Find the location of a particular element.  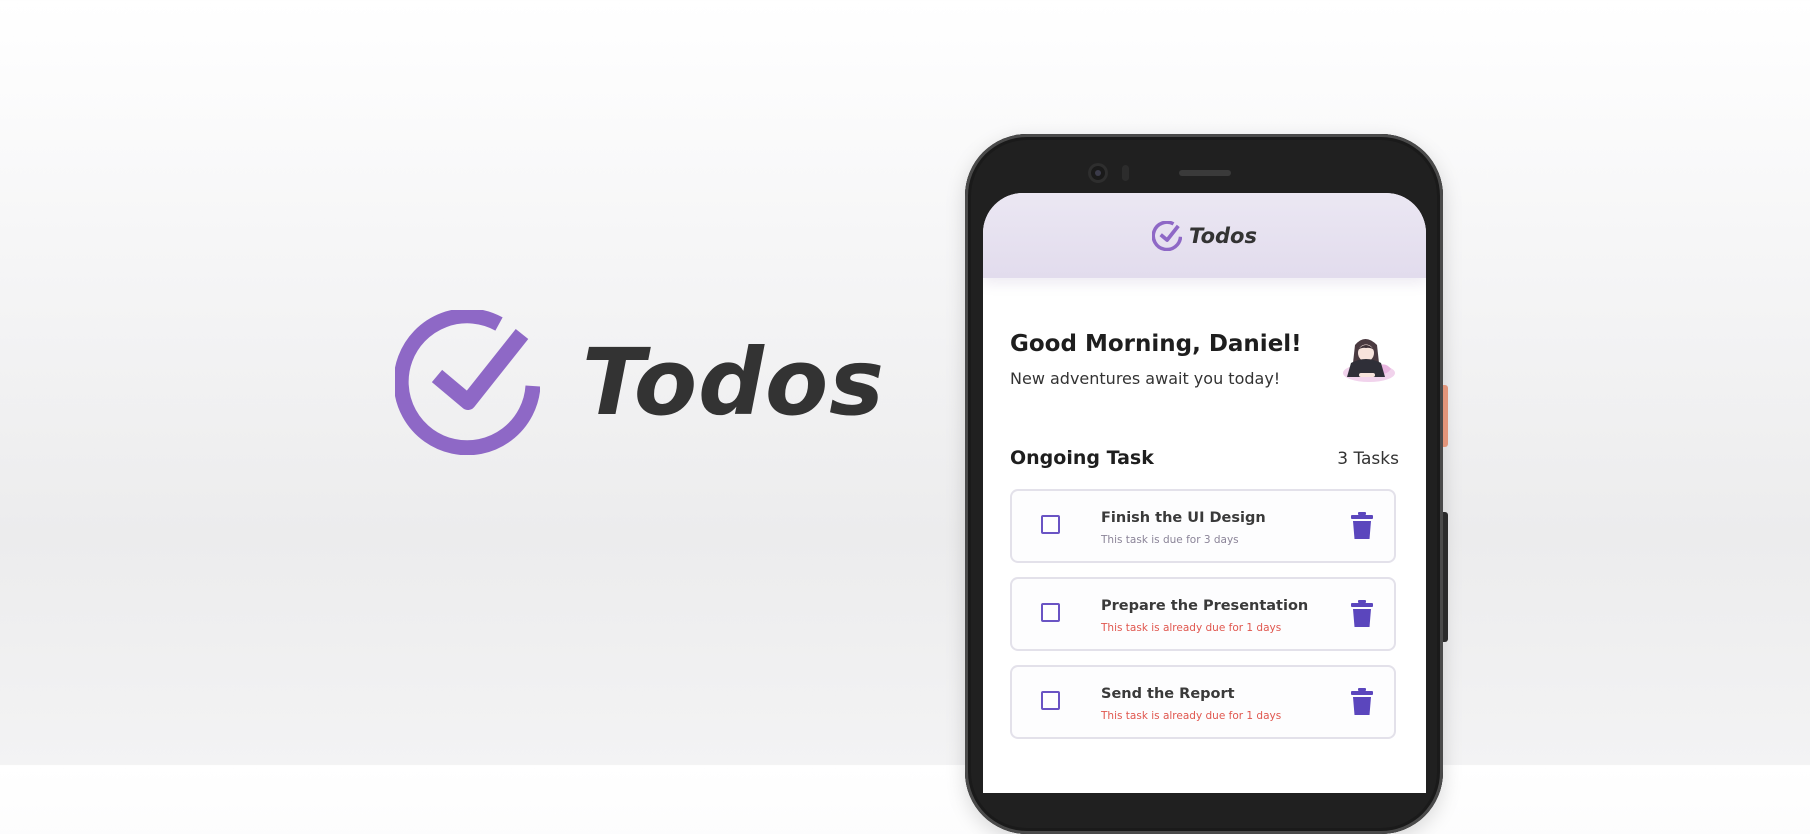

phone-volume-button is located at coordinates (1445, 577).